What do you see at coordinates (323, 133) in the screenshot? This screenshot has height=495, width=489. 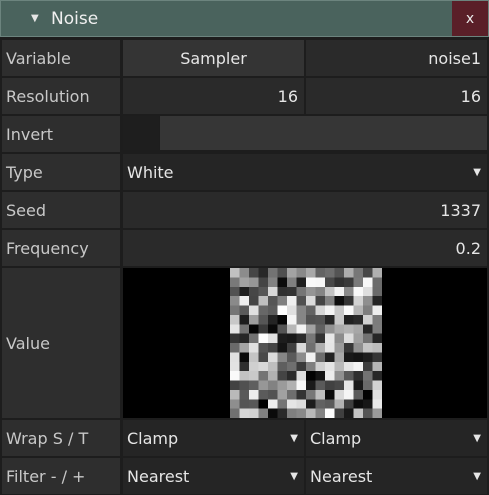 I see `invert-toggle-area` at bounding box center [323, 133].